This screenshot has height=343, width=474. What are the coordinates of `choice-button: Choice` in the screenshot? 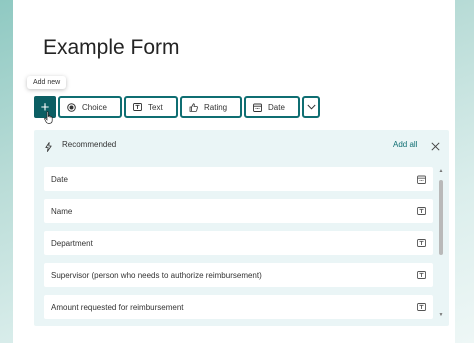 It's located at (90, 107).